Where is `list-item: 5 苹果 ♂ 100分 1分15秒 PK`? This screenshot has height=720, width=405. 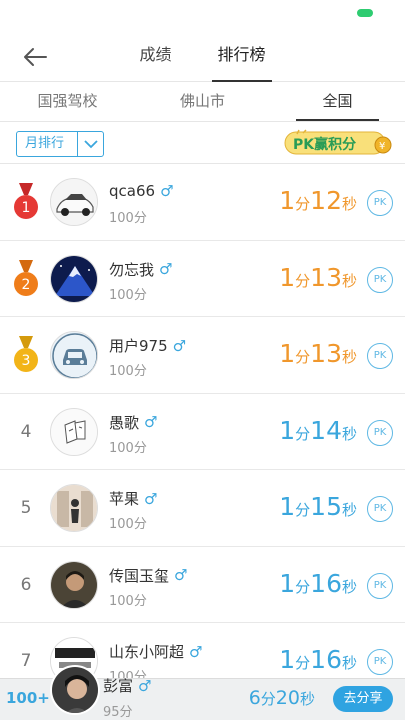 list-item: 5 苹果 ♂ 100分 1分15秒 PK is located at coordinates (202, 508).